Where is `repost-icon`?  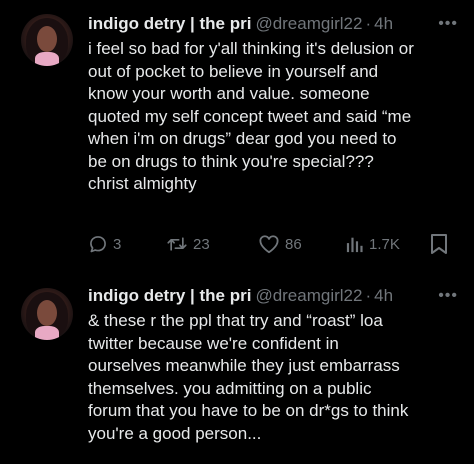
repost-icon is located at coordinates (177, 244).